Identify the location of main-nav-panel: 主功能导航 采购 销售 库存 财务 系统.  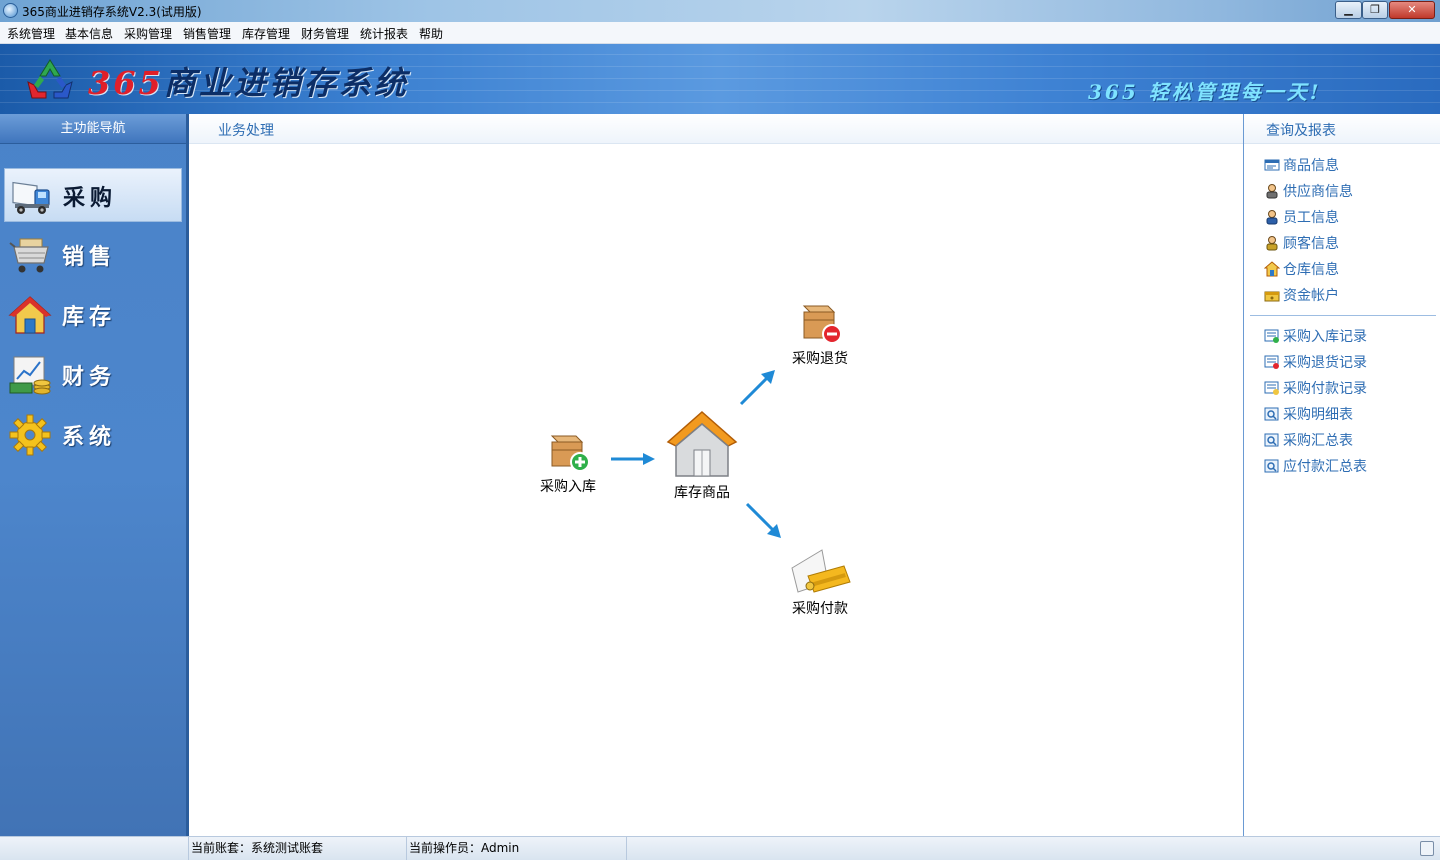
(94, 475).